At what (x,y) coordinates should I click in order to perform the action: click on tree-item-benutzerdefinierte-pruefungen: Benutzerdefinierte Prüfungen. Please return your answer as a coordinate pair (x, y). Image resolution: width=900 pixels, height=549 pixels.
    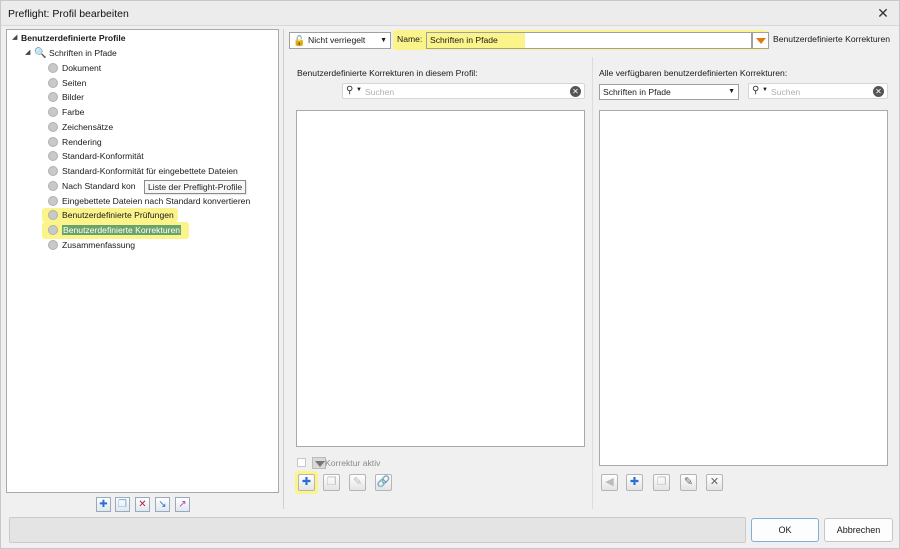
    Looking at the image, I should click on (110, 215).